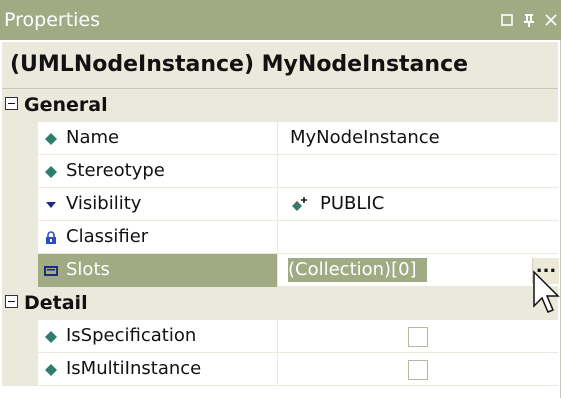 The height and width of the screenshot is (398, 561). I want to click on restore-icon, so click(507, 20).